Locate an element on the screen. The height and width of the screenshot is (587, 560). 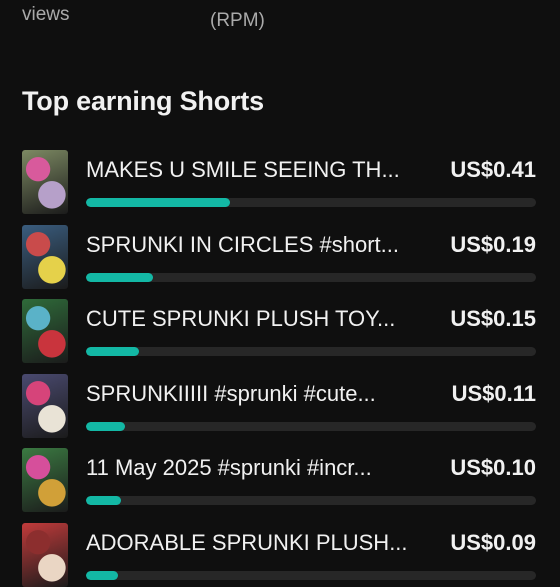
short-earnings: US$0.11 is located at coordinates (493, 393).